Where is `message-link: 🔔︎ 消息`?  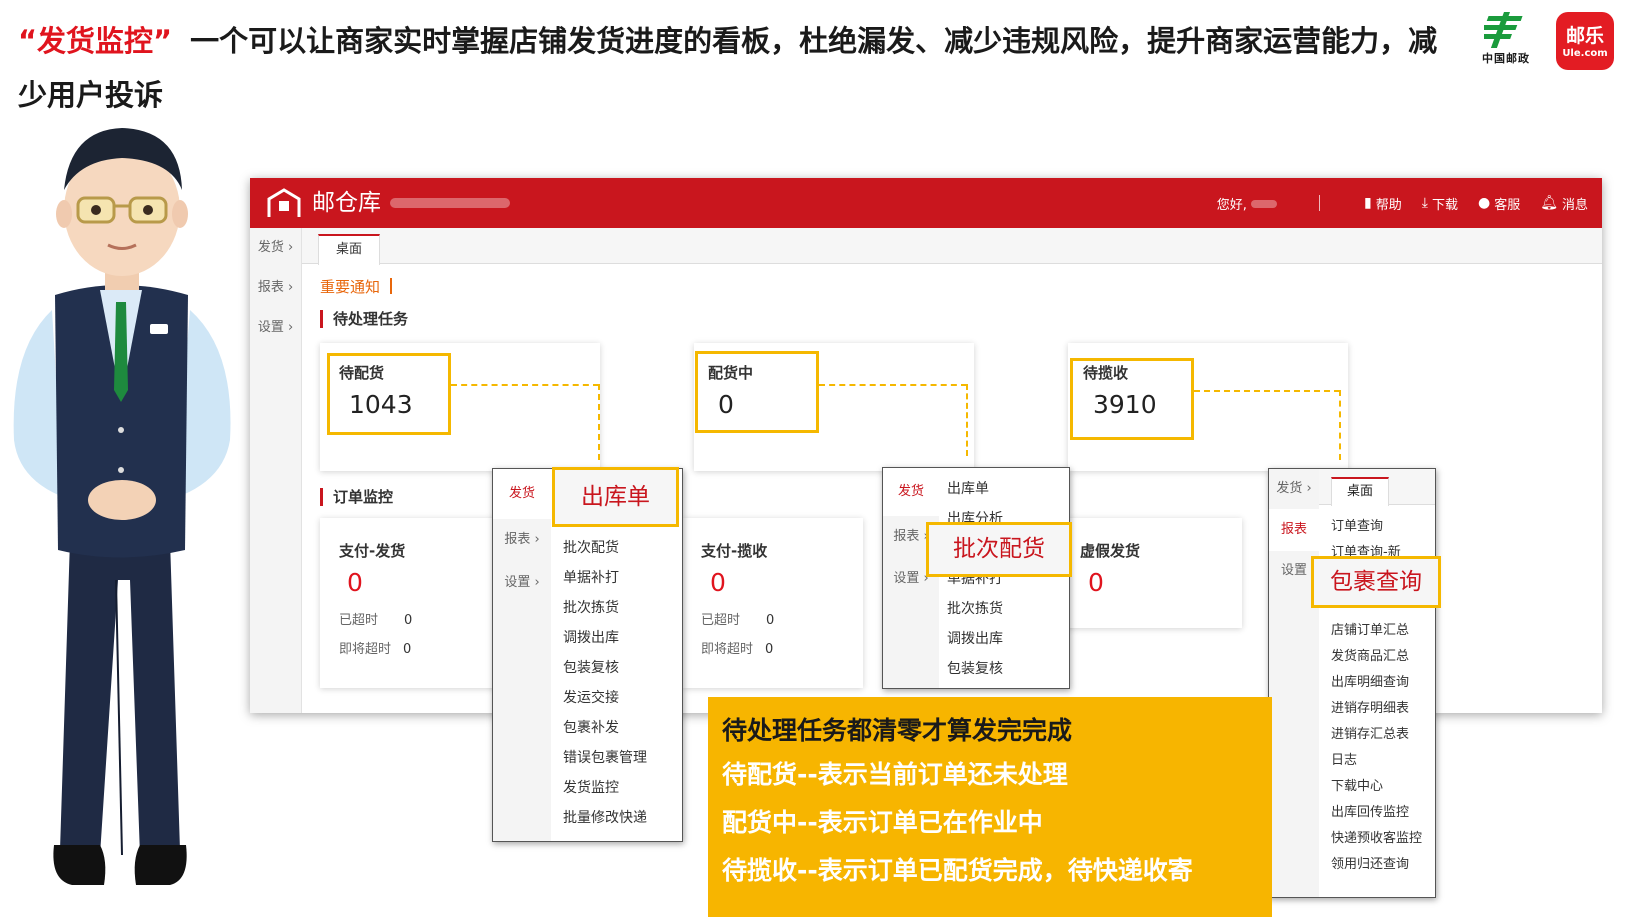
message-link: 🔔︎ 消息 is located at coordinates (1564, 203).